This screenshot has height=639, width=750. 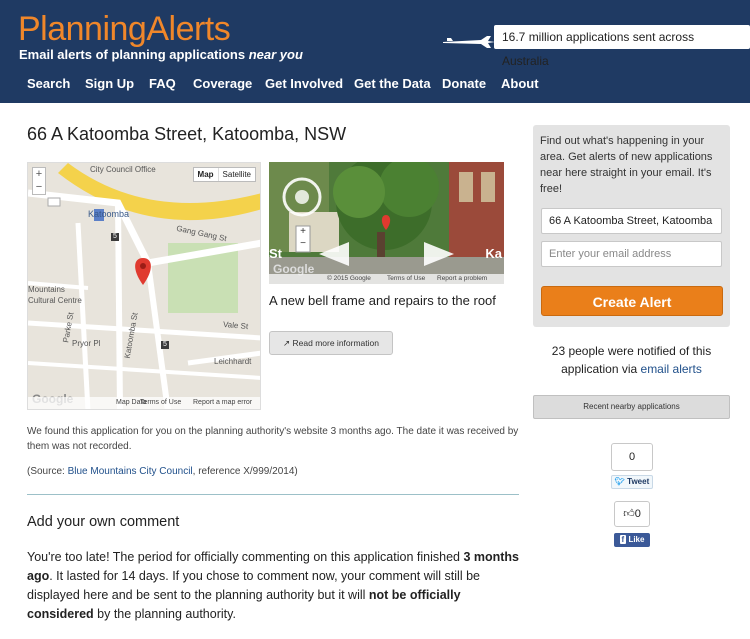 What do you see at coordinates (130, 471) in the screenshot?
I see `source-authority-link: Blue Mountains City Council` at bounding box center [130, 471].